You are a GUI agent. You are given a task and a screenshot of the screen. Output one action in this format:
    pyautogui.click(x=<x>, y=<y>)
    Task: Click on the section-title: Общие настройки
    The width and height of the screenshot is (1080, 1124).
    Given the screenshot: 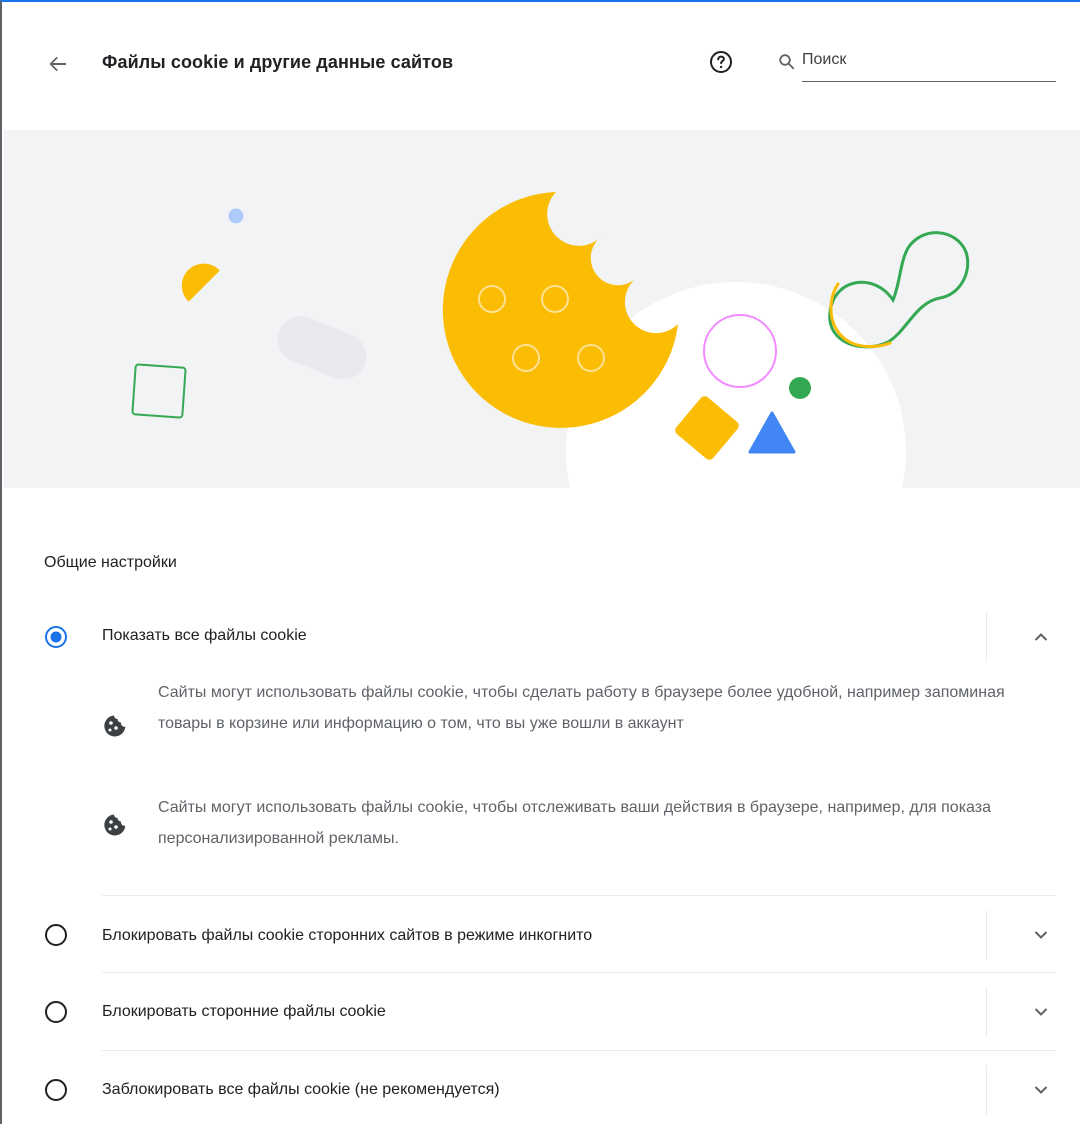 What is the action you would take?
    pyautogui.click(x=110, y=562)
    